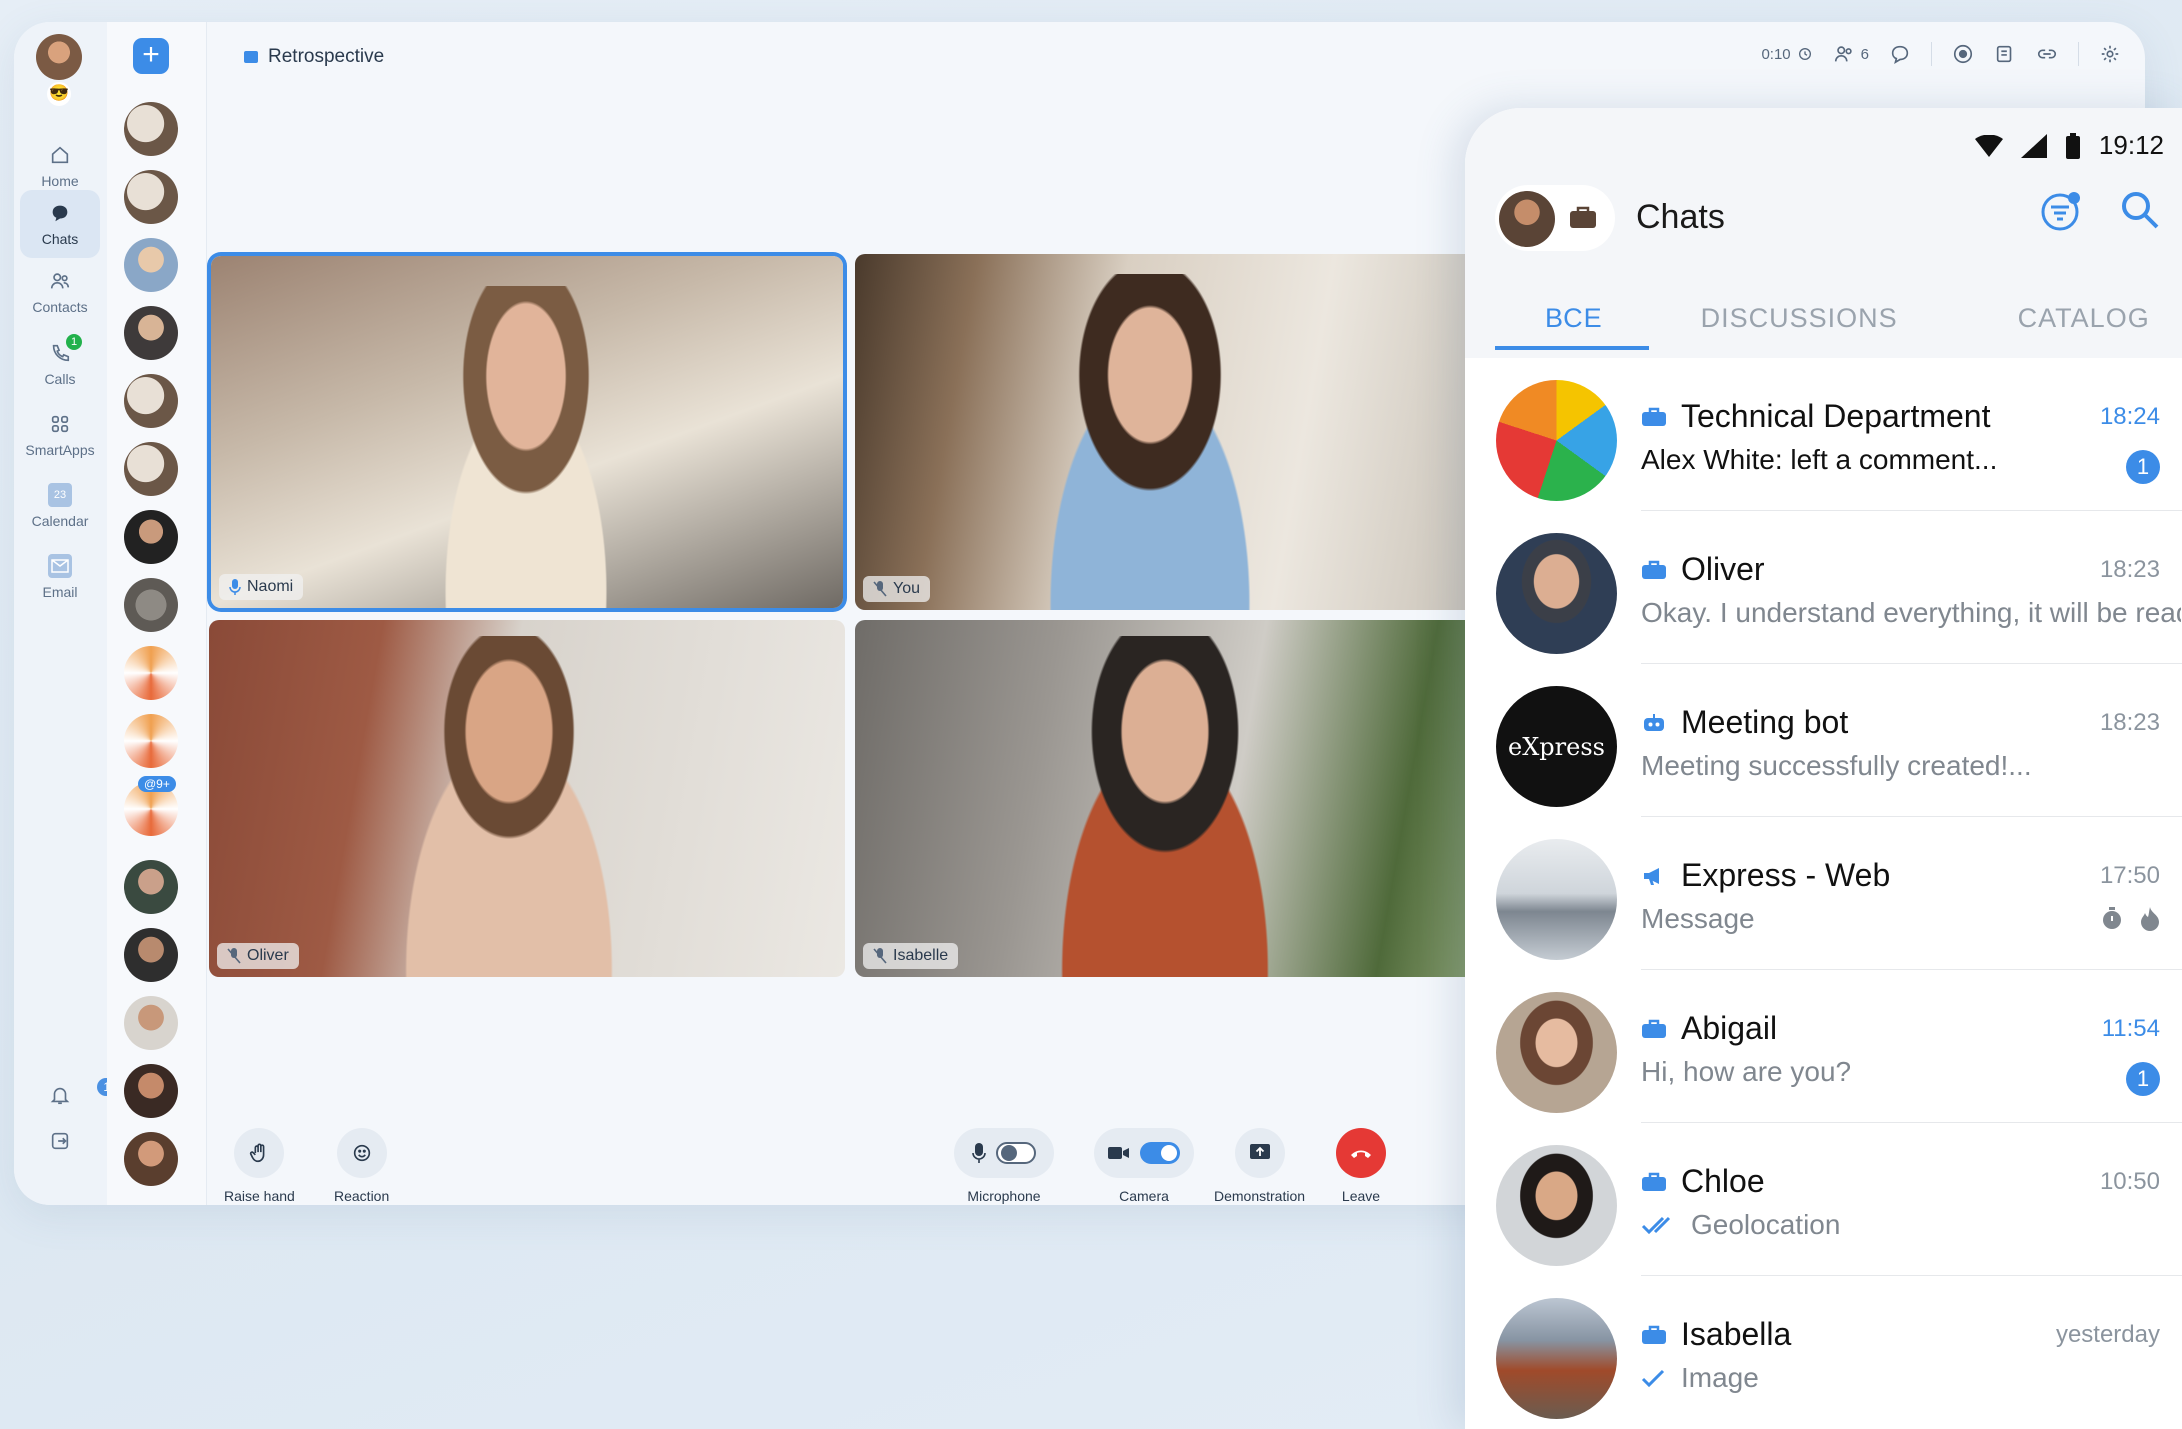  What do you see at coordinates (2140, 210) in the screenshot?
I see `search-icon` at bounding box center [2140, 210].